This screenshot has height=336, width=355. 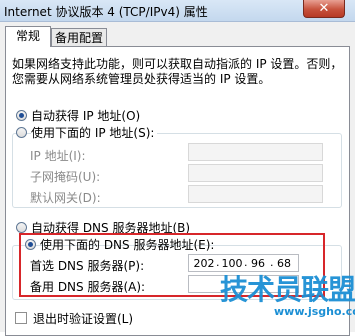 I want to click on manual-dns-label: 使用下面的 DNS 服务器地址(E):, so click(x=127, y=245).